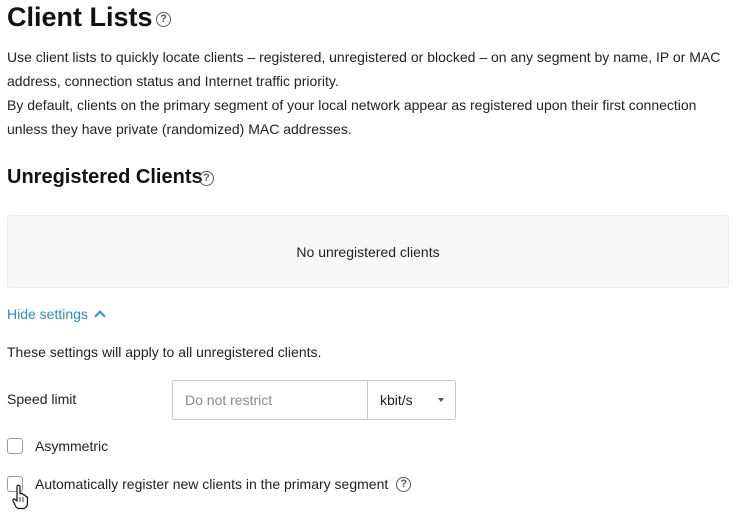 The height and width of the screenshot is (518, 736). I want to click on unregistered-clients-empty-panel: No unregistered clients, so click(368, 251).